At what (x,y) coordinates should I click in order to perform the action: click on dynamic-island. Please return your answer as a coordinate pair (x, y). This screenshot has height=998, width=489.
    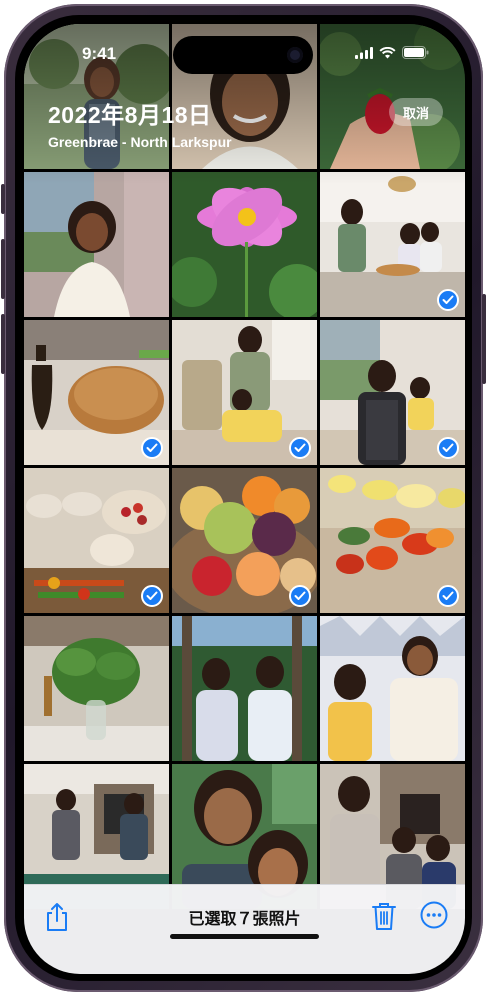
    Looking at the image, I should click on (243, 55).